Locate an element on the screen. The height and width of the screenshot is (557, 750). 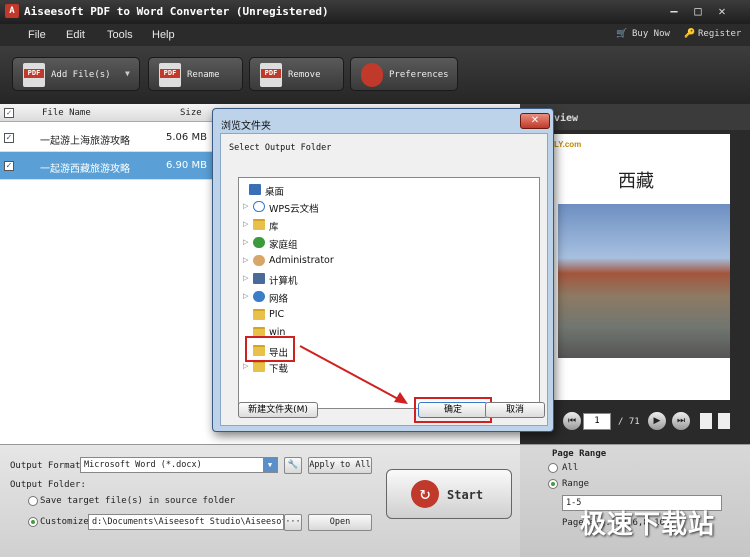
annotation-arrow is located at coordinates (353, 374).